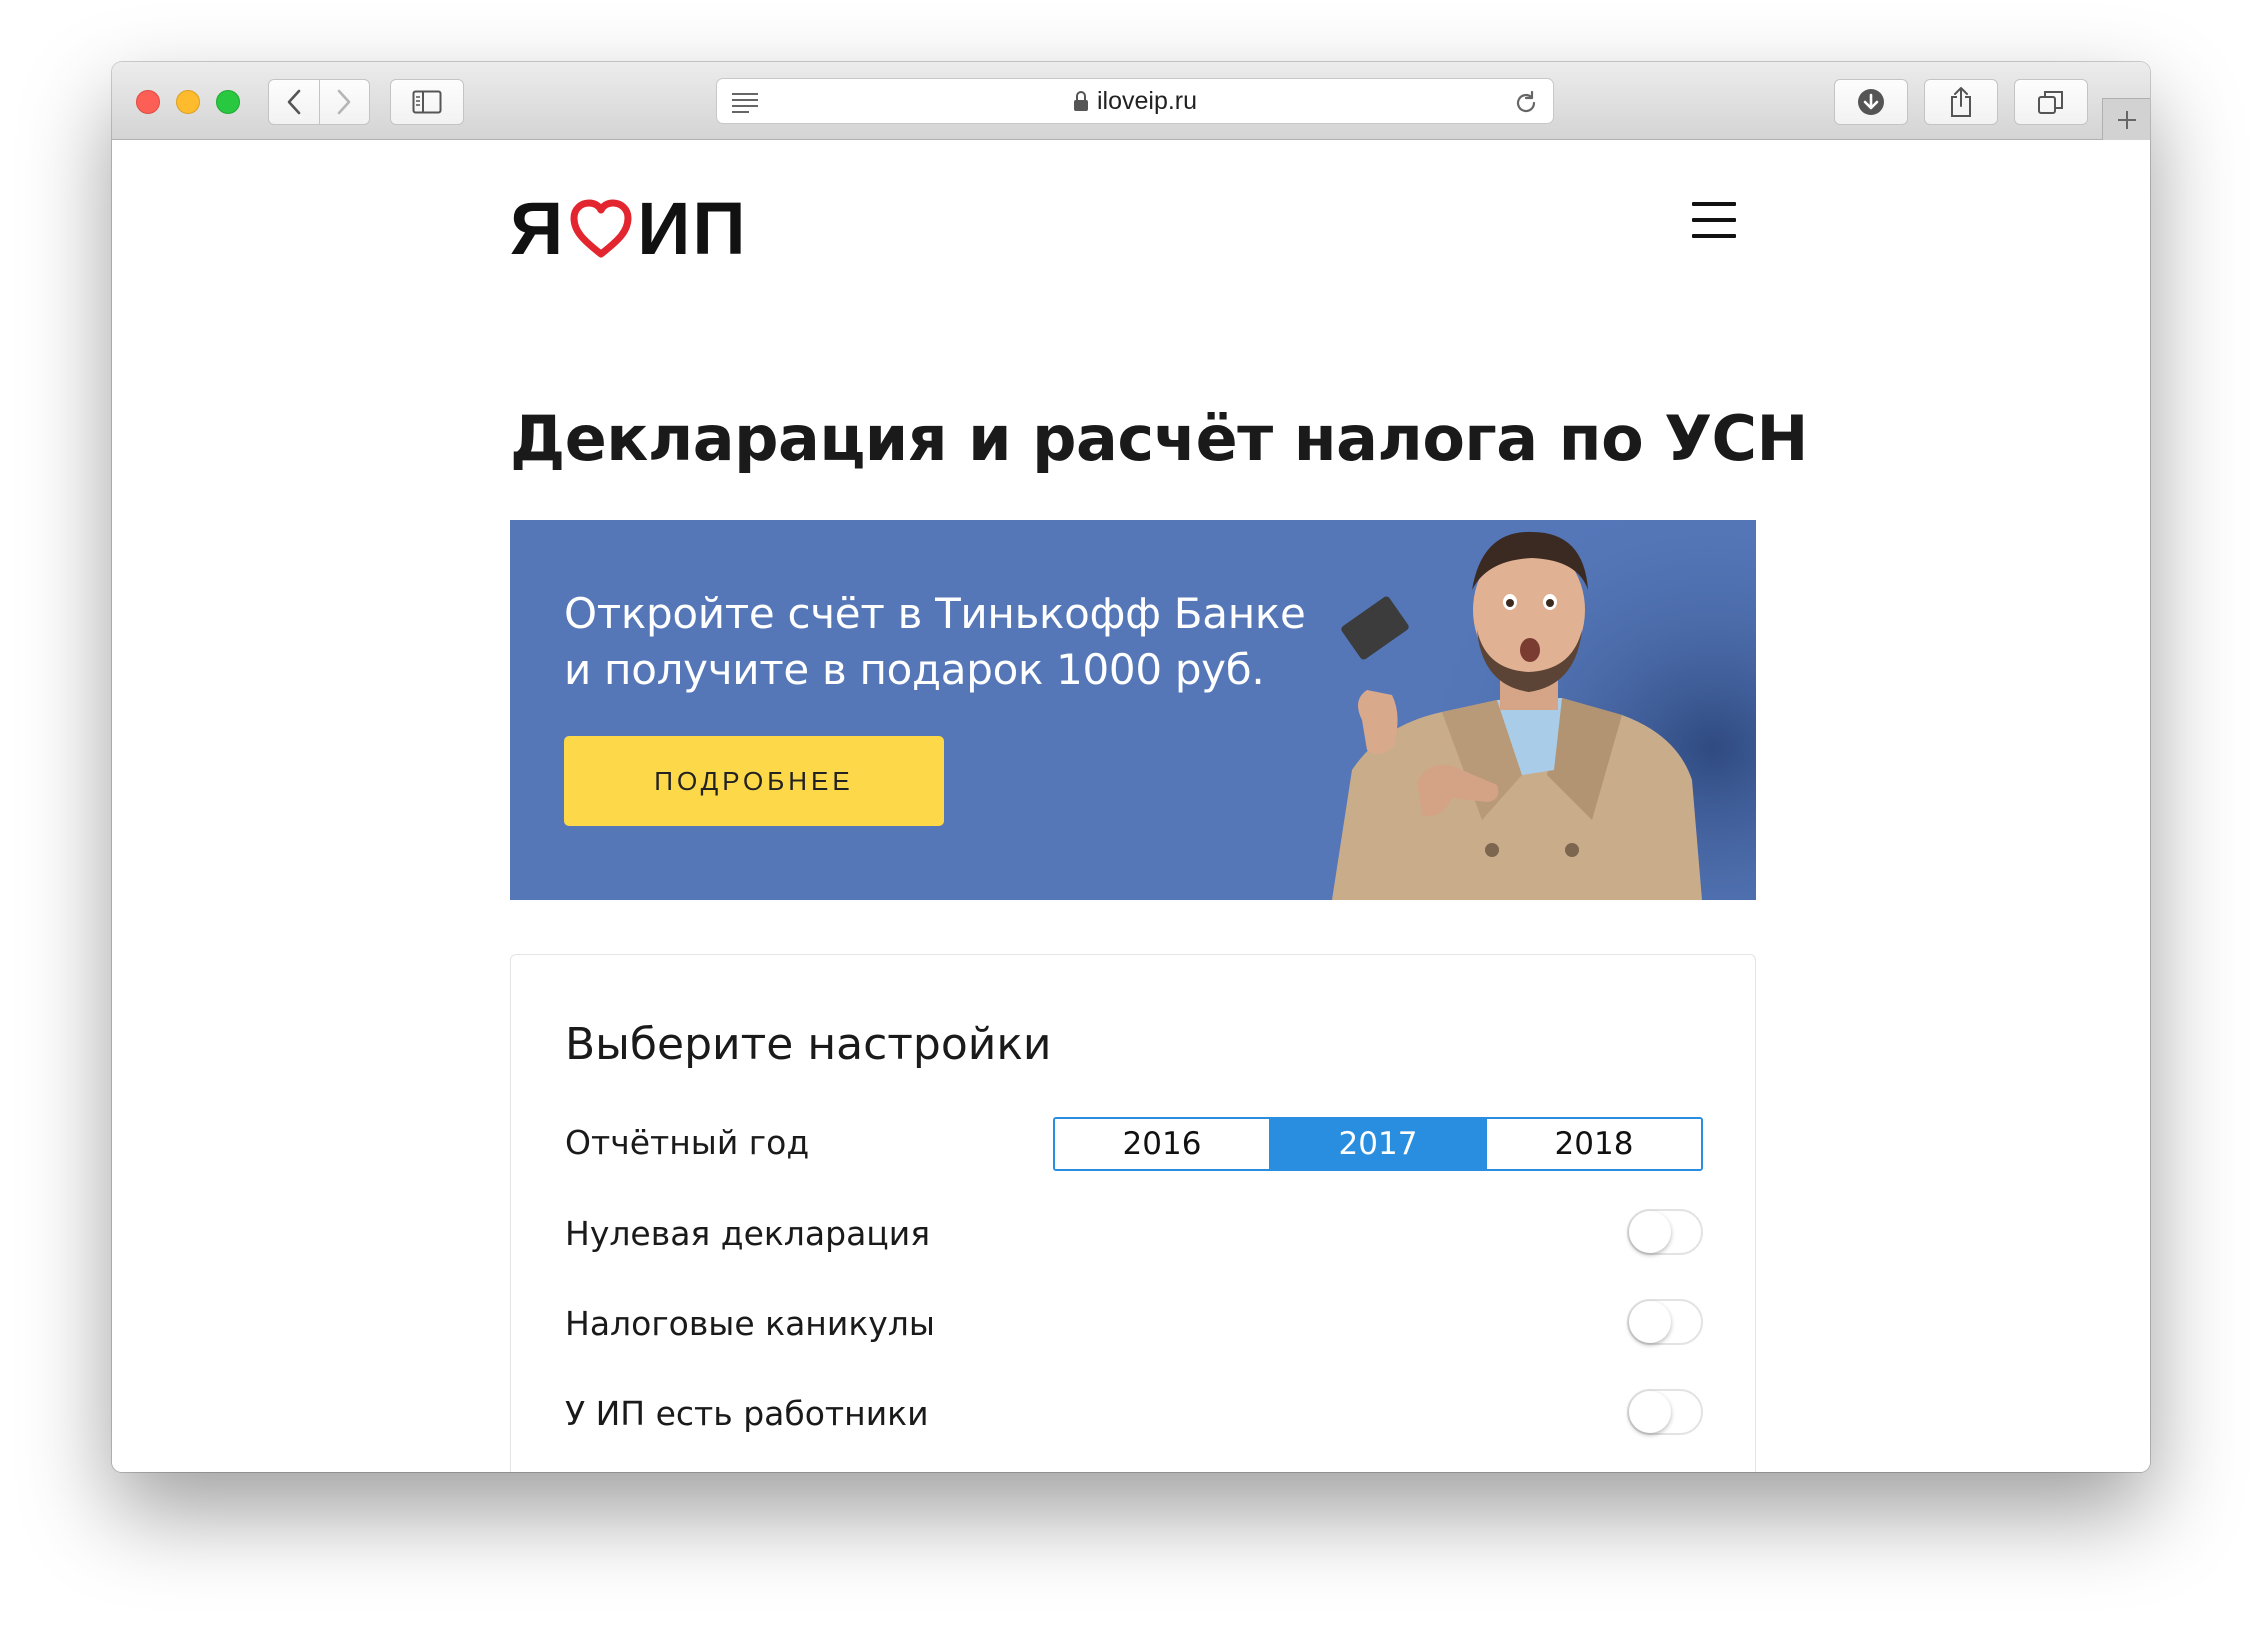 Image resolution: width=2260 pixels, height=1628 pixels. Describe the element at coordinates (687, 1142) in the screenshot. I see `year-label: Отчётный год` at that location.